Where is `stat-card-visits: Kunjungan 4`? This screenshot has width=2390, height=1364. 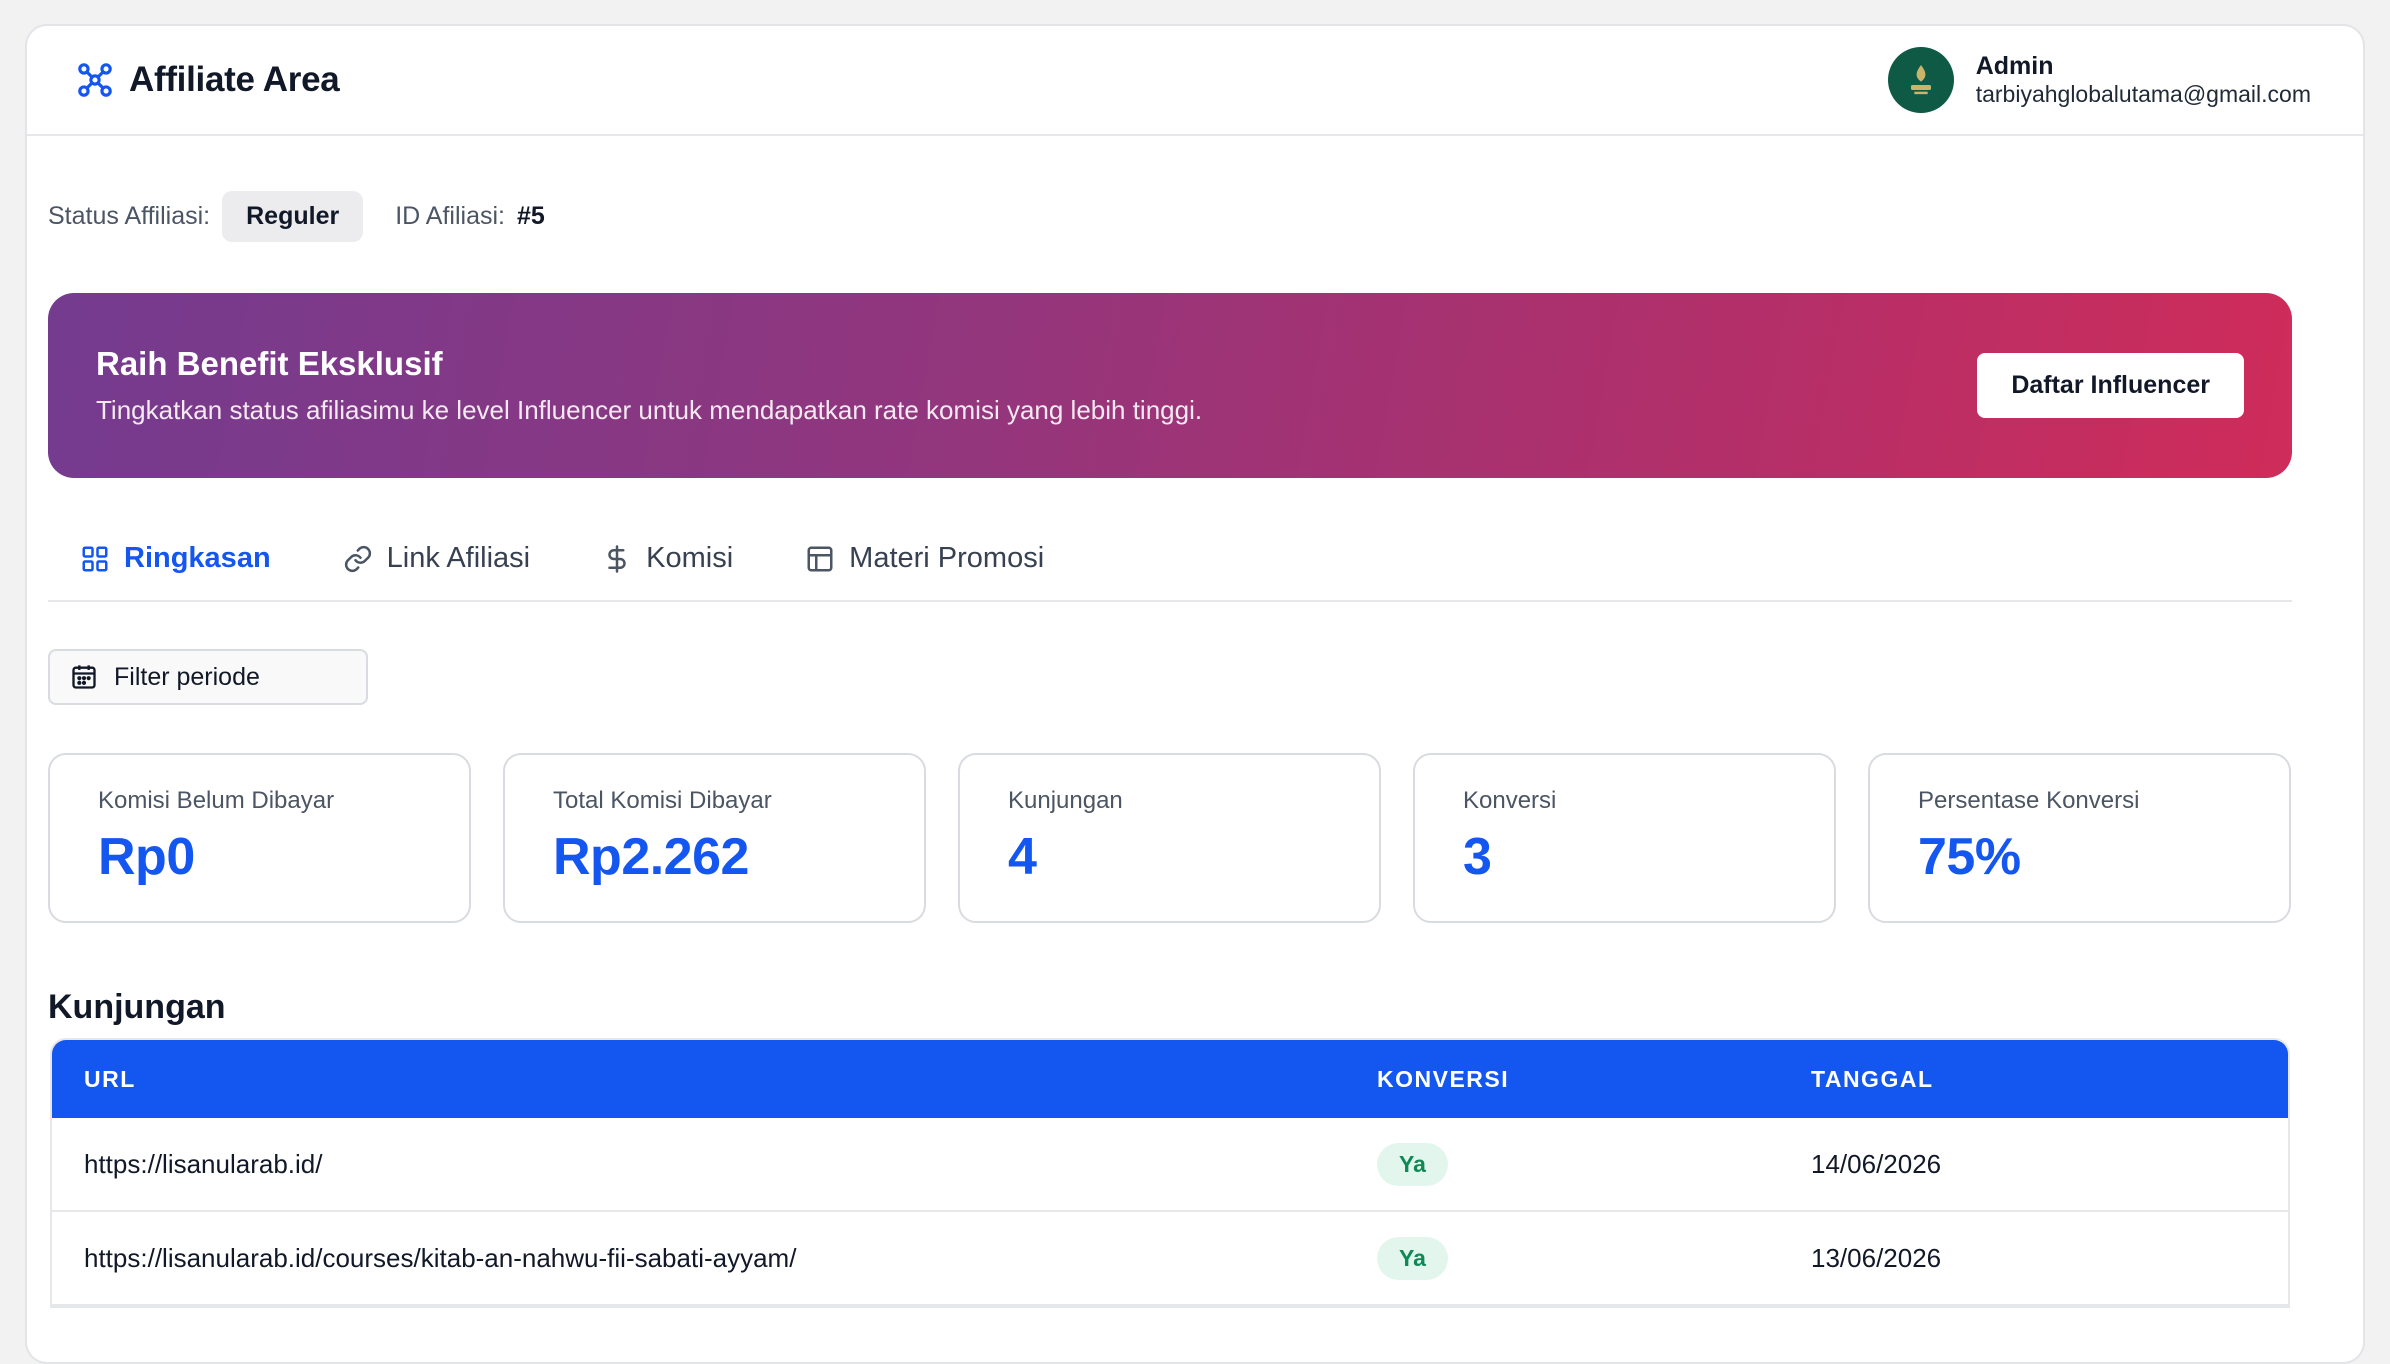
stat-card-visits: Kunjungan 4 is located at coordinates (1169, 838).